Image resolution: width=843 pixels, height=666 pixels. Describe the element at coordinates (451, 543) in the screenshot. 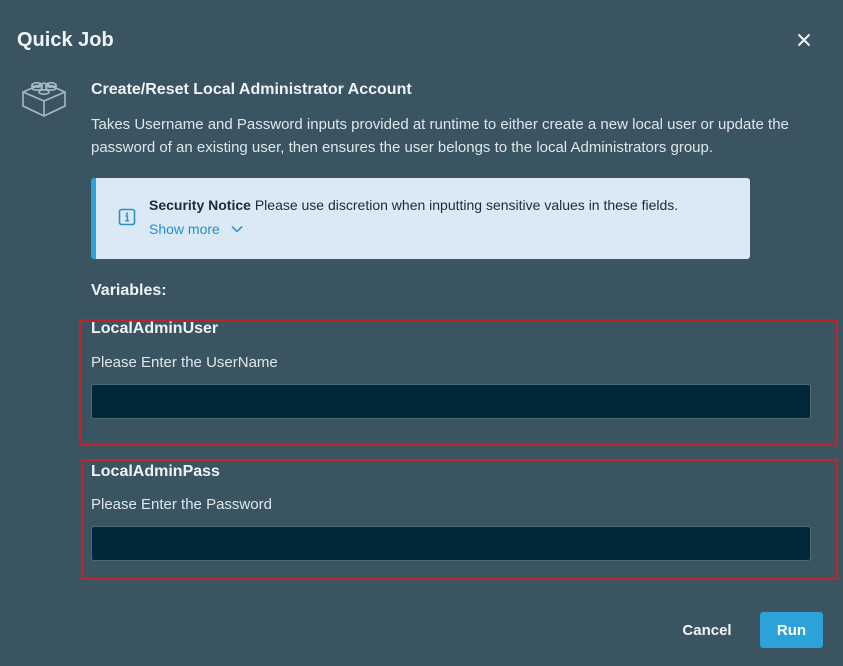

I see `password-input` at that location.